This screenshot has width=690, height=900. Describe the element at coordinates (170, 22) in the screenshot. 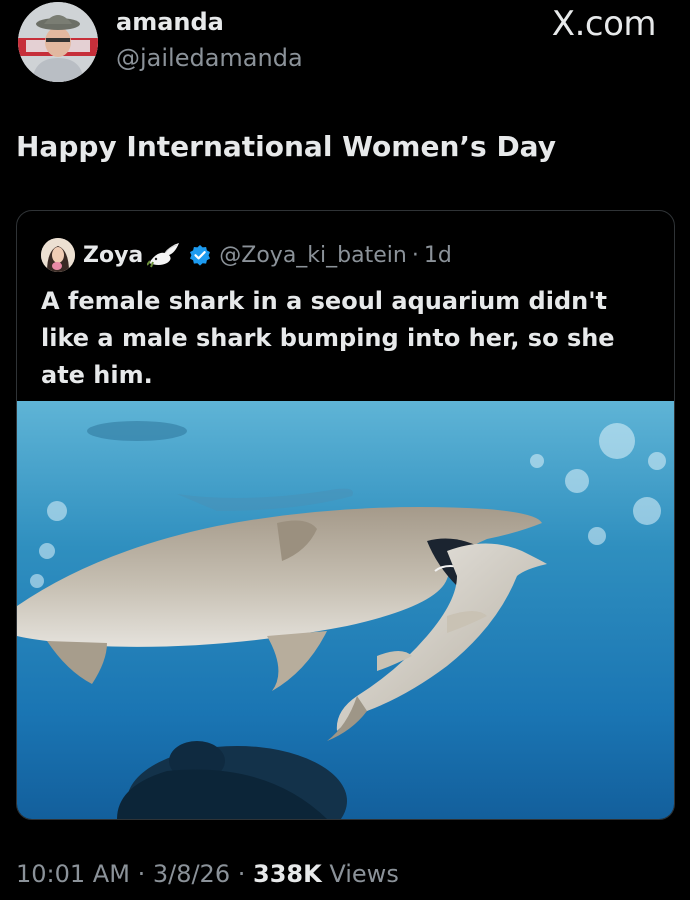

I see `author-display-name: amanda` at that location.